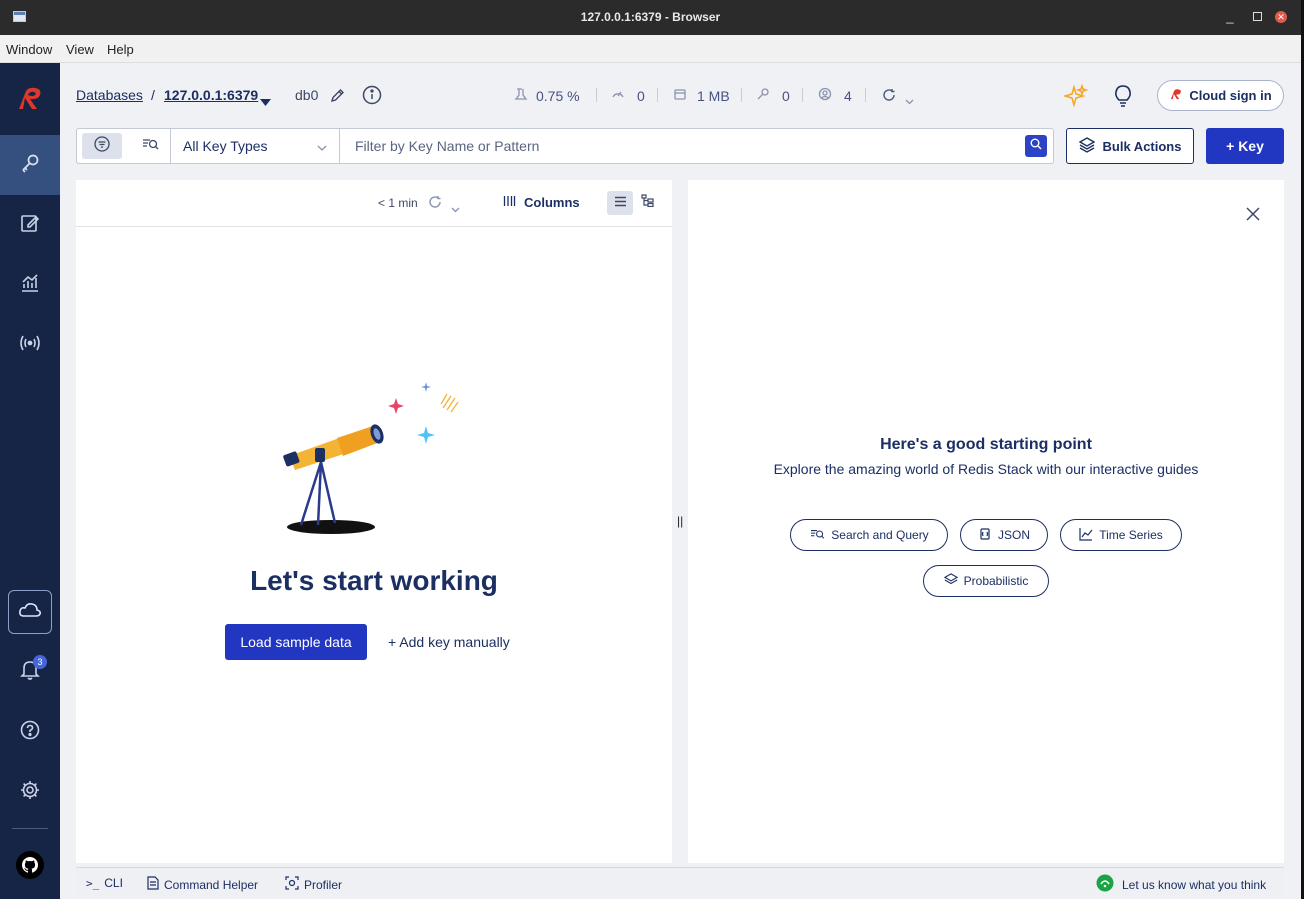  What do you see at coordinates (1253, 216) in the screenshot?
I see `close-icon` at bounding box center [1253, 216].